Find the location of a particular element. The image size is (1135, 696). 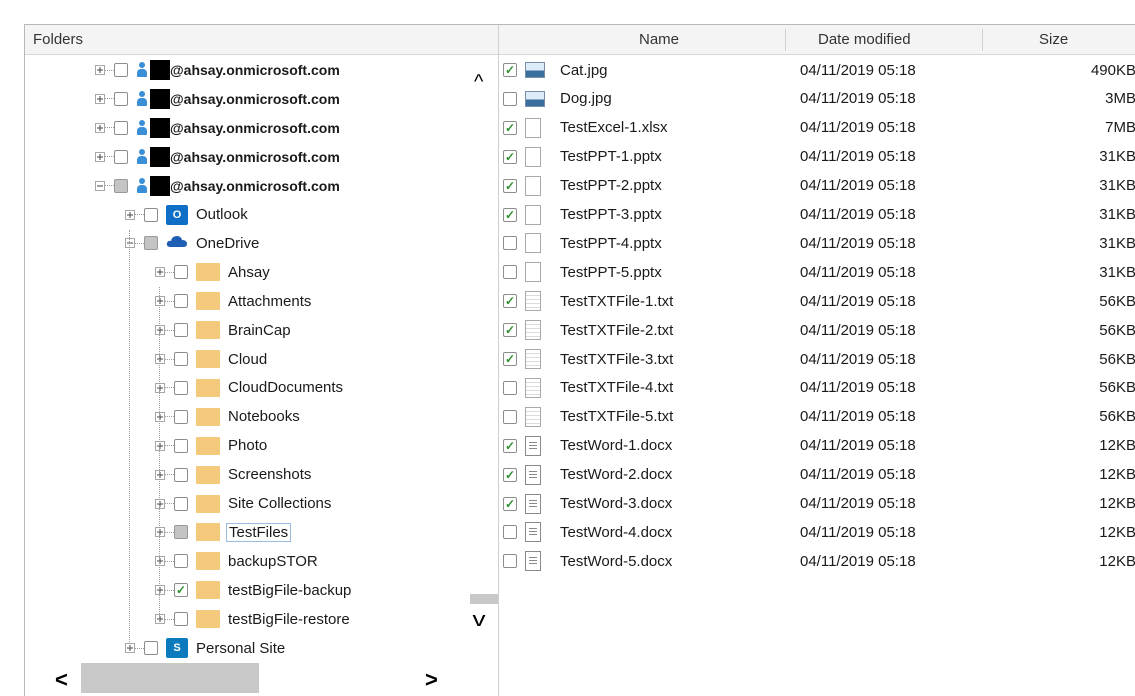

outlook-node: O Outlook is located at coordinates (186, 215).